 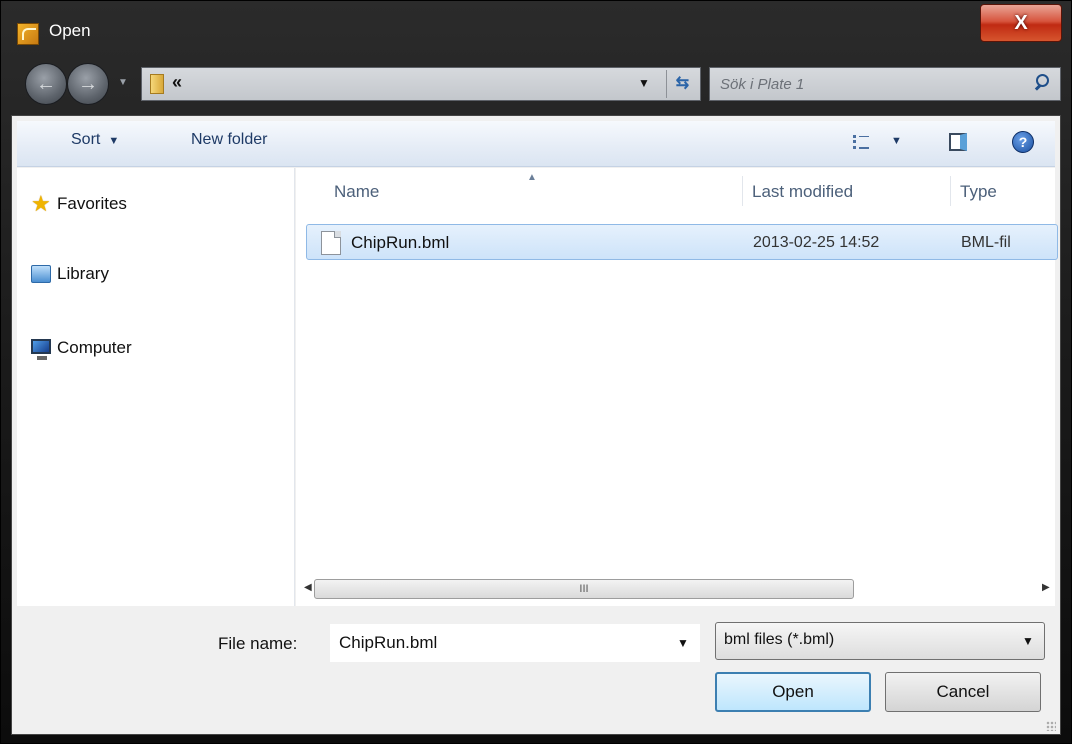 I want to click on file-type-select: bml files (*.bml) ▼, so click(x=880, y=641).